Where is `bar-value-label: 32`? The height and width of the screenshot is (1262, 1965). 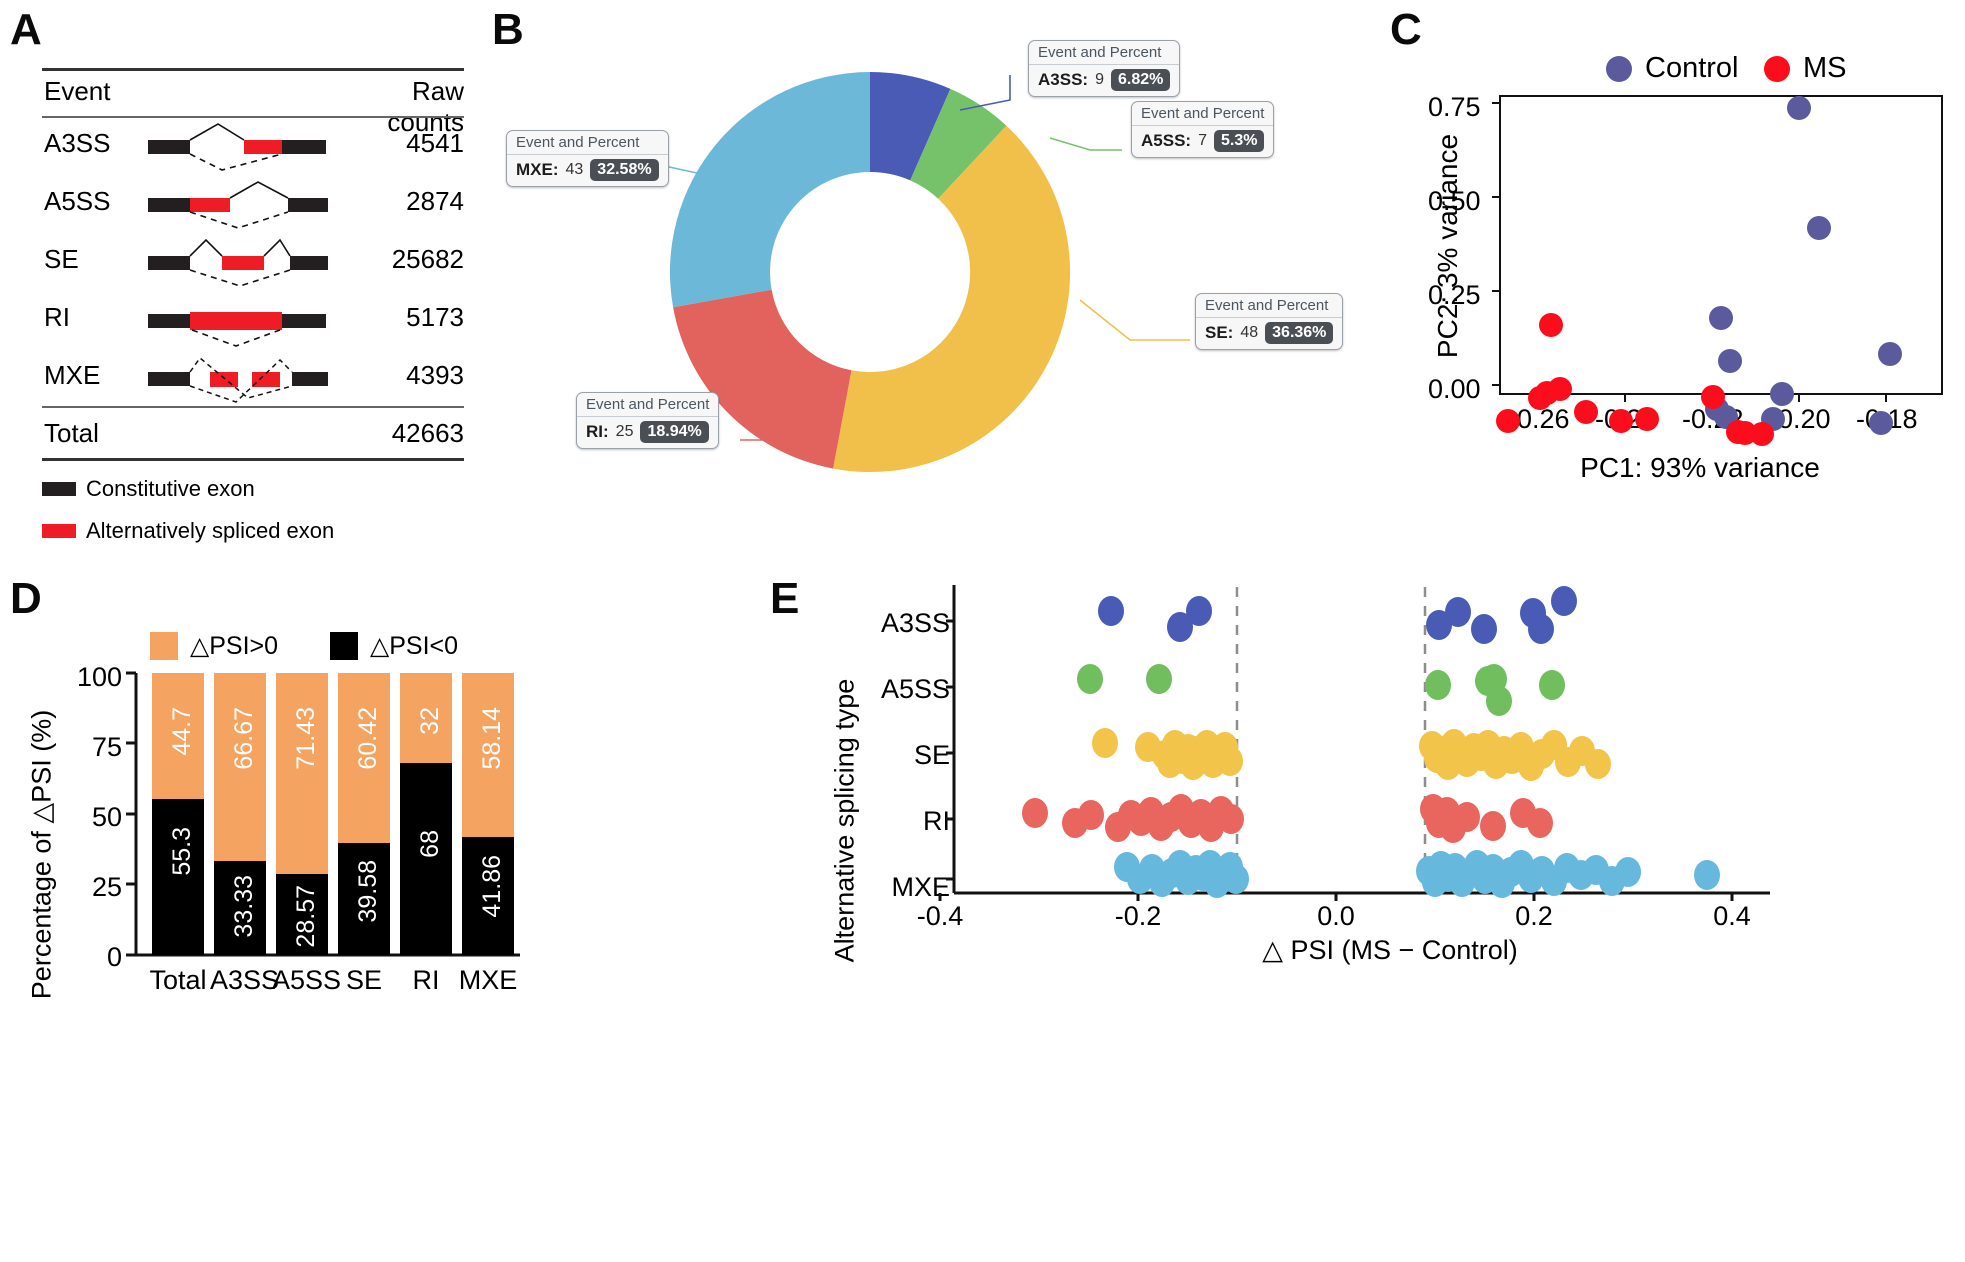 bar-value-label: 32 is located at coordinates (430, 721).